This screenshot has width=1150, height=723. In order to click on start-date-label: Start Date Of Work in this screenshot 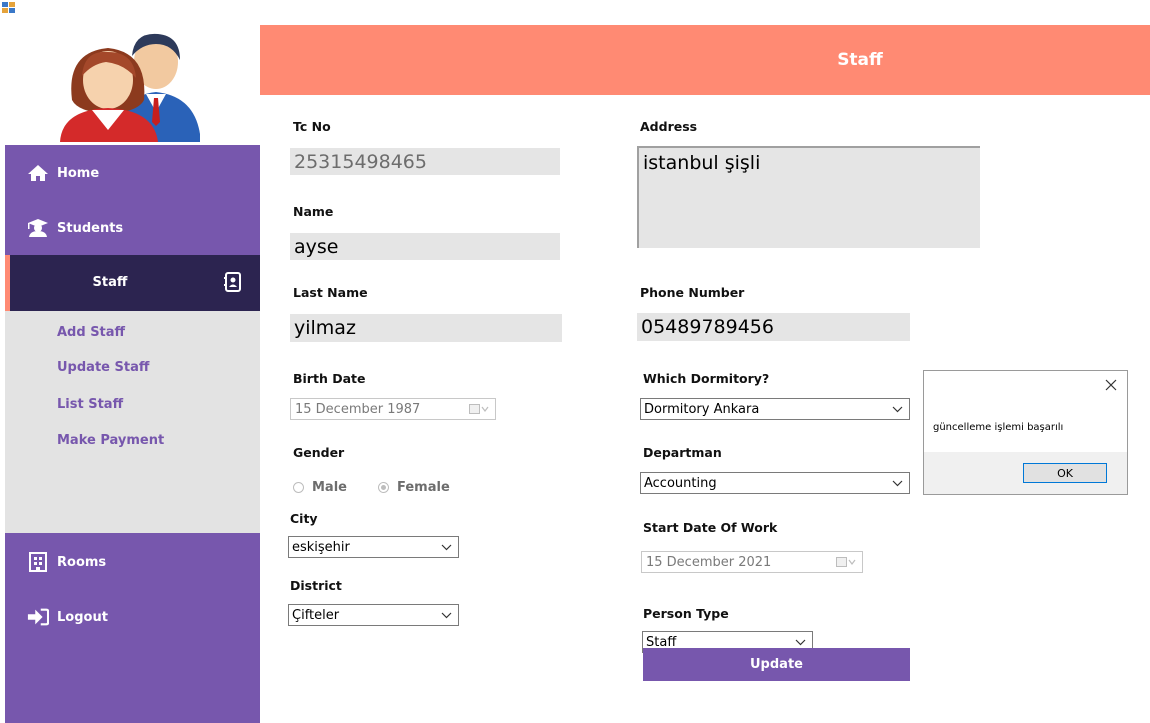, I will do `click(710, 527)`.